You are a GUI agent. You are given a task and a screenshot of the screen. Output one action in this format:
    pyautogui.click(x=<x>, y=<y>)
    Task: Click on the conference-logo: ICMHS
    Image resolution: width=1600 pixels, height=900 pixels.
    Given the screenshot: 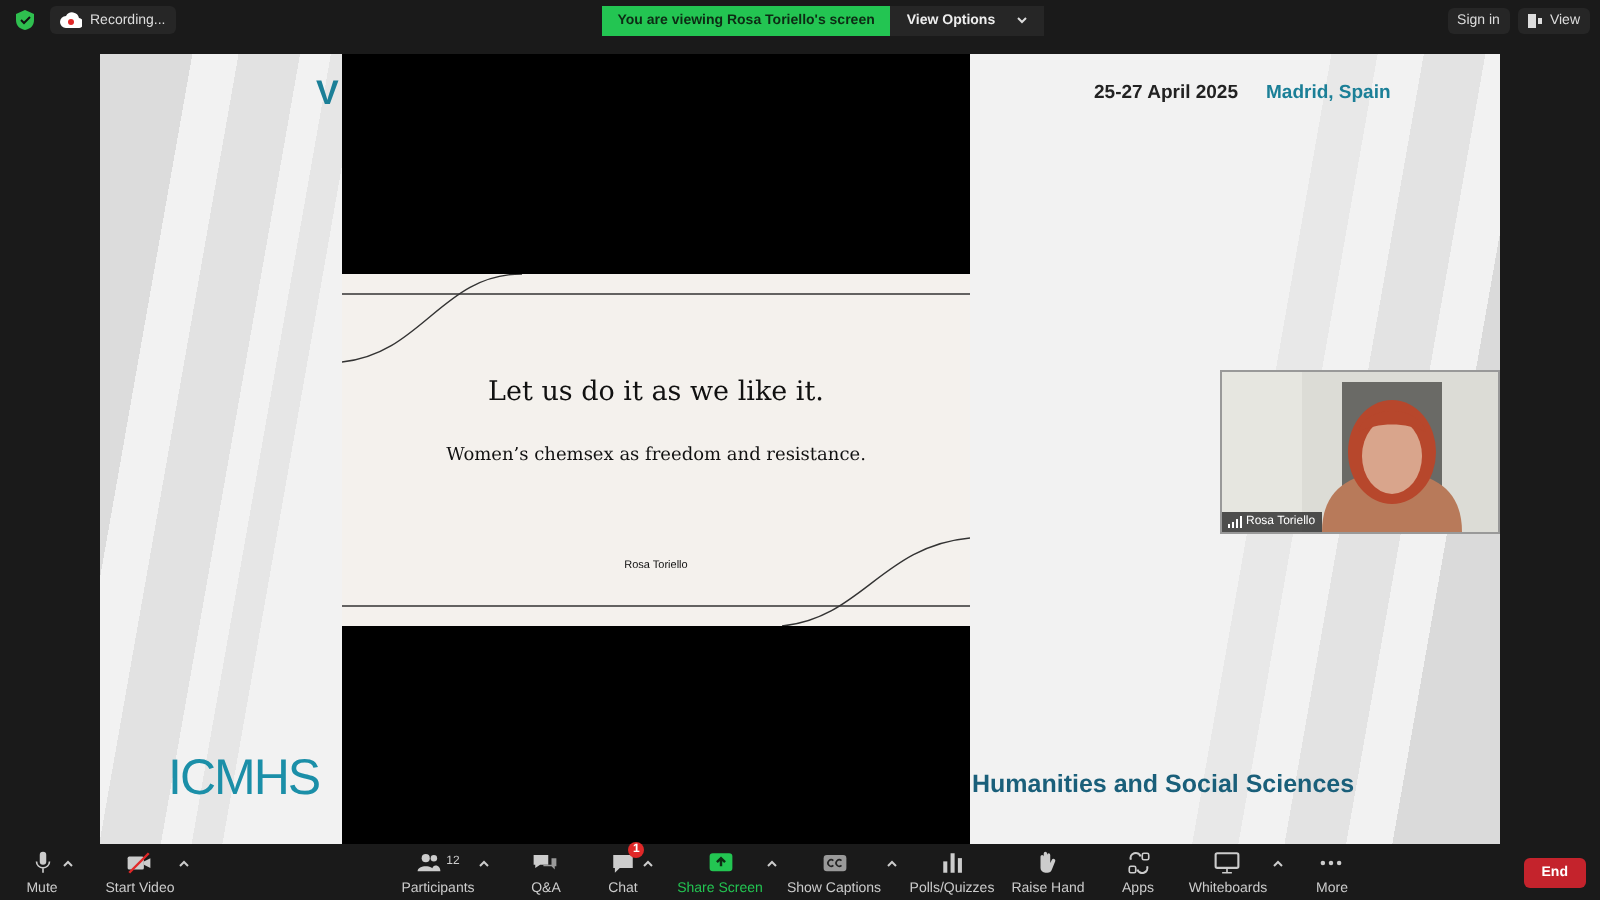 What is the action you would take?
    pyautogui.click(x=244, y=779)
    